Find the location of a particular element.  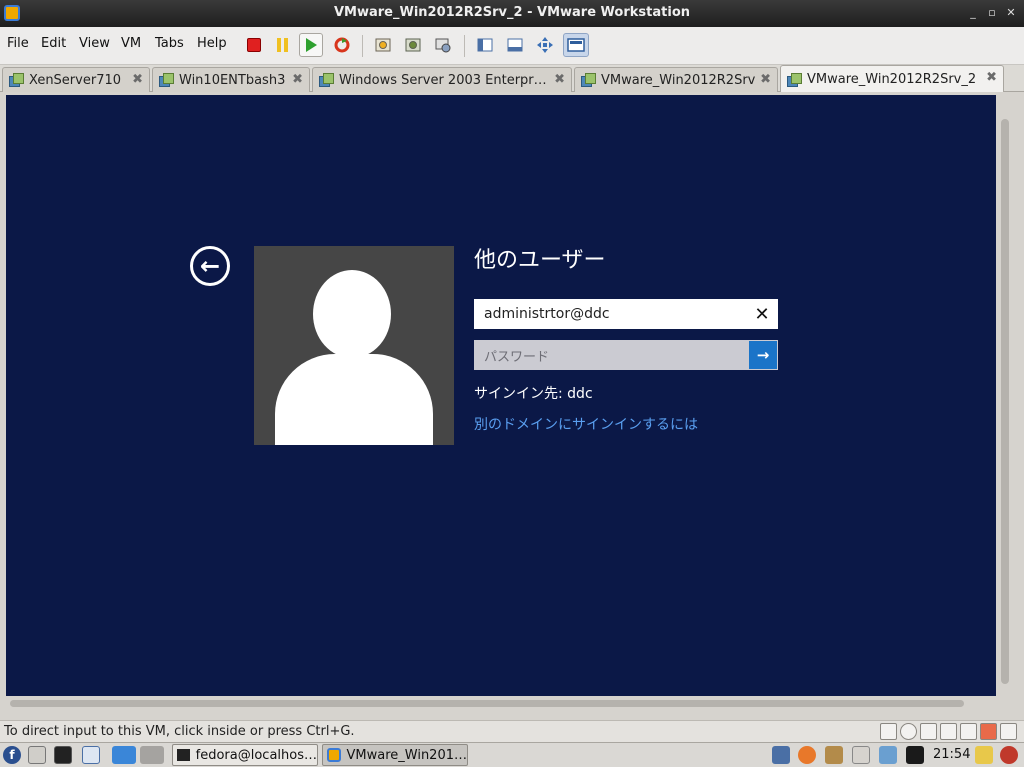

reset-icon is located at coordinates (342, 45).